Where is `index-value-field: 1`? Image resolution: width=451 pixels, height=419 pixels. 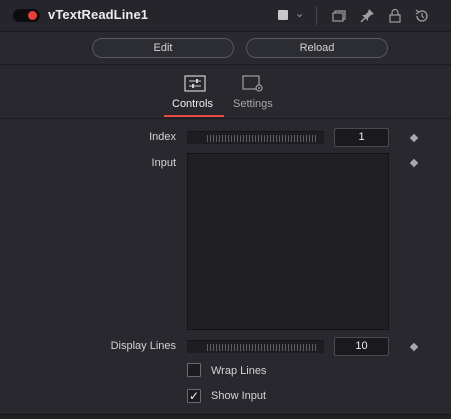
index-value-field: 1 is located at coordinates (361, 137).